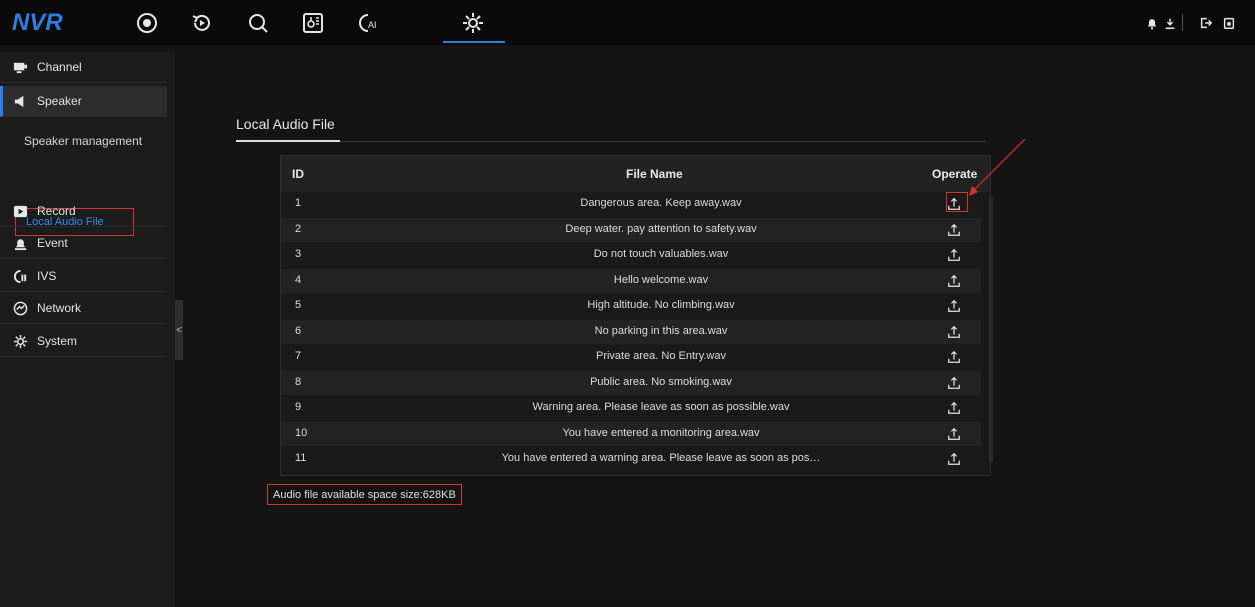 The height and width of the screenshot is (607, 1255). What do you see at coordinates (20, 101) in the screenshot?
I see `speaker-icon` at bounding box center [20, 101].